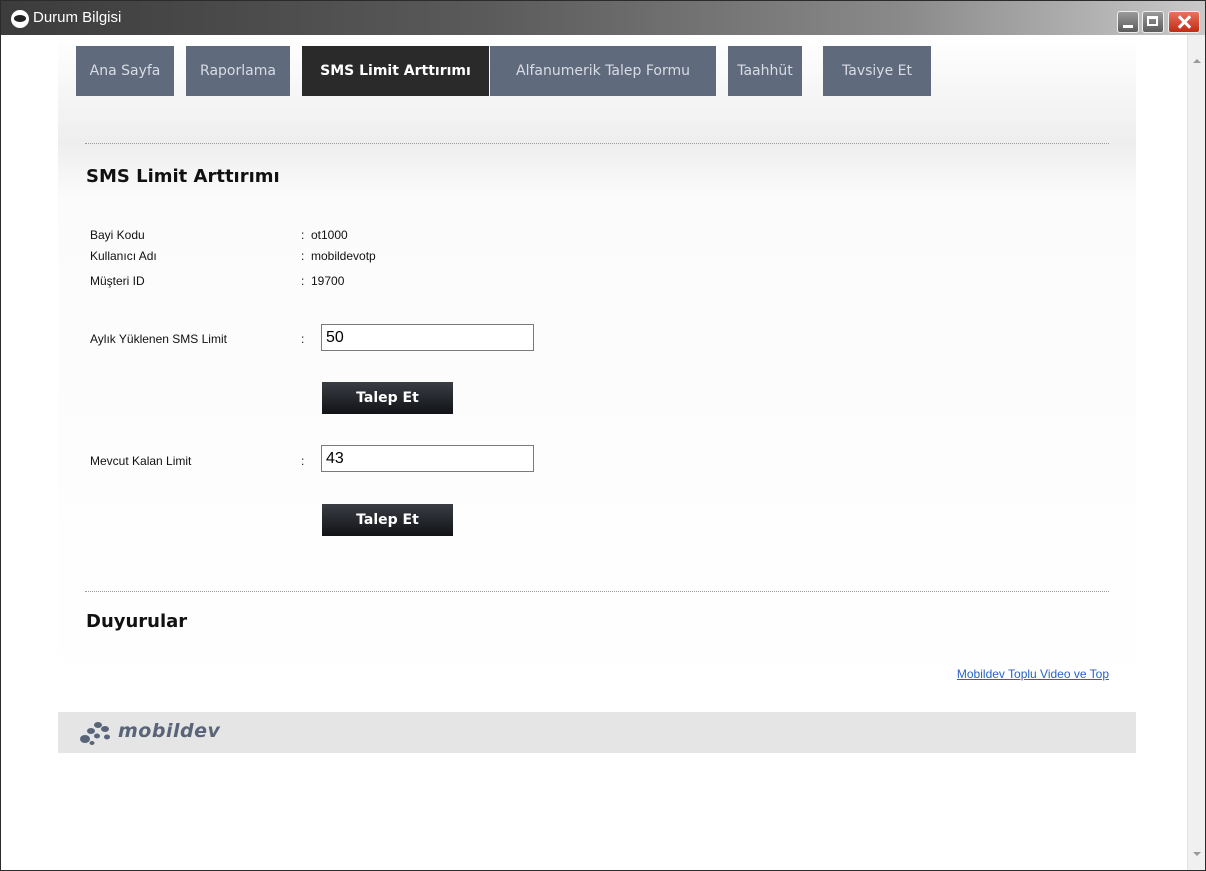 This screenshot has height=871, width=1206. What do you see at coordinates (1197, 854) in the screenshot?
I see `scroll-down-icon` at bounding box center [1197, 854].